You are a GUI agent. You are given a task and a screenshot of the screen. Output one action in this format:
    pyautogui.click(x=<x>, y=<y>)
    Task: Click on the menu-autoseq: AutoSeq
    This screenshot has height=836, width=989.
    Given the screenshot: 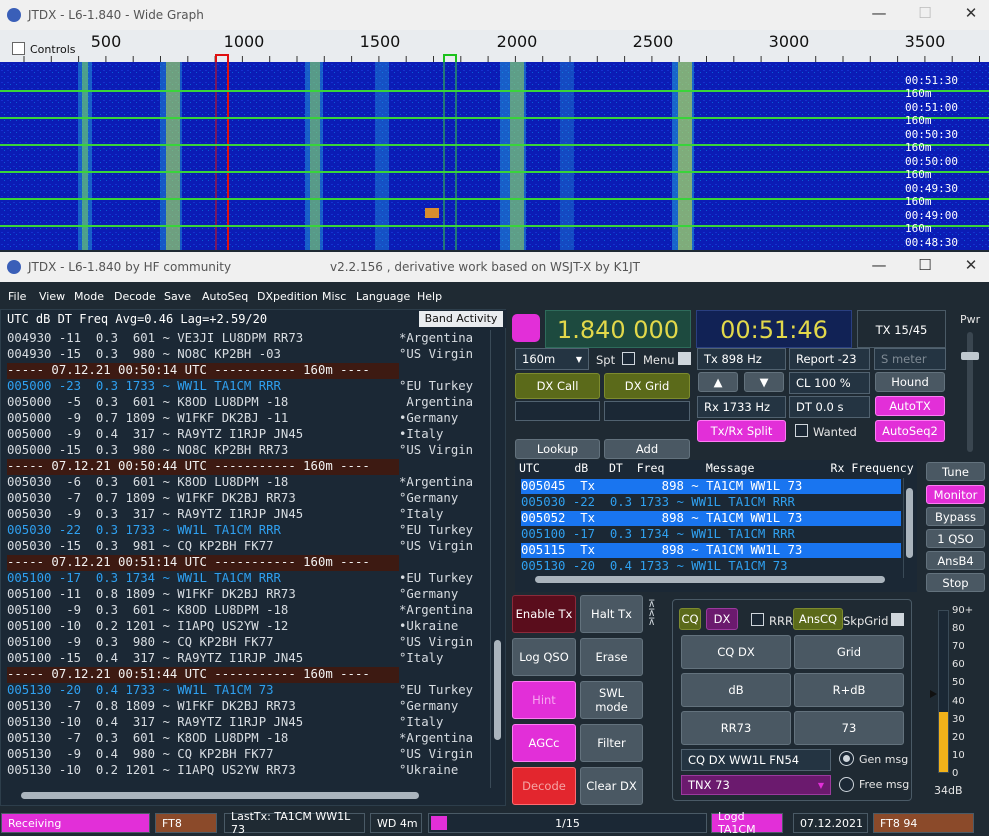 What is the action you would take?
    pyautogui.click(x=225, y=296)
    